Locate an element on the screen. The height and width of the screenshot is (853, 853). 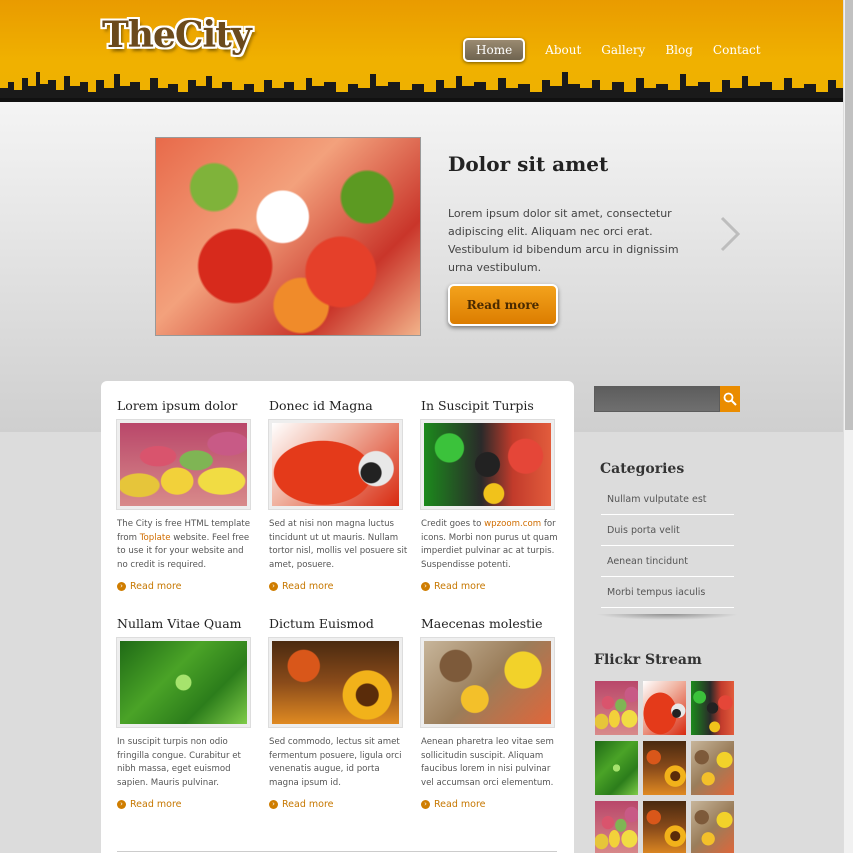
magnifier-icon is located at coordinates (730, 399).